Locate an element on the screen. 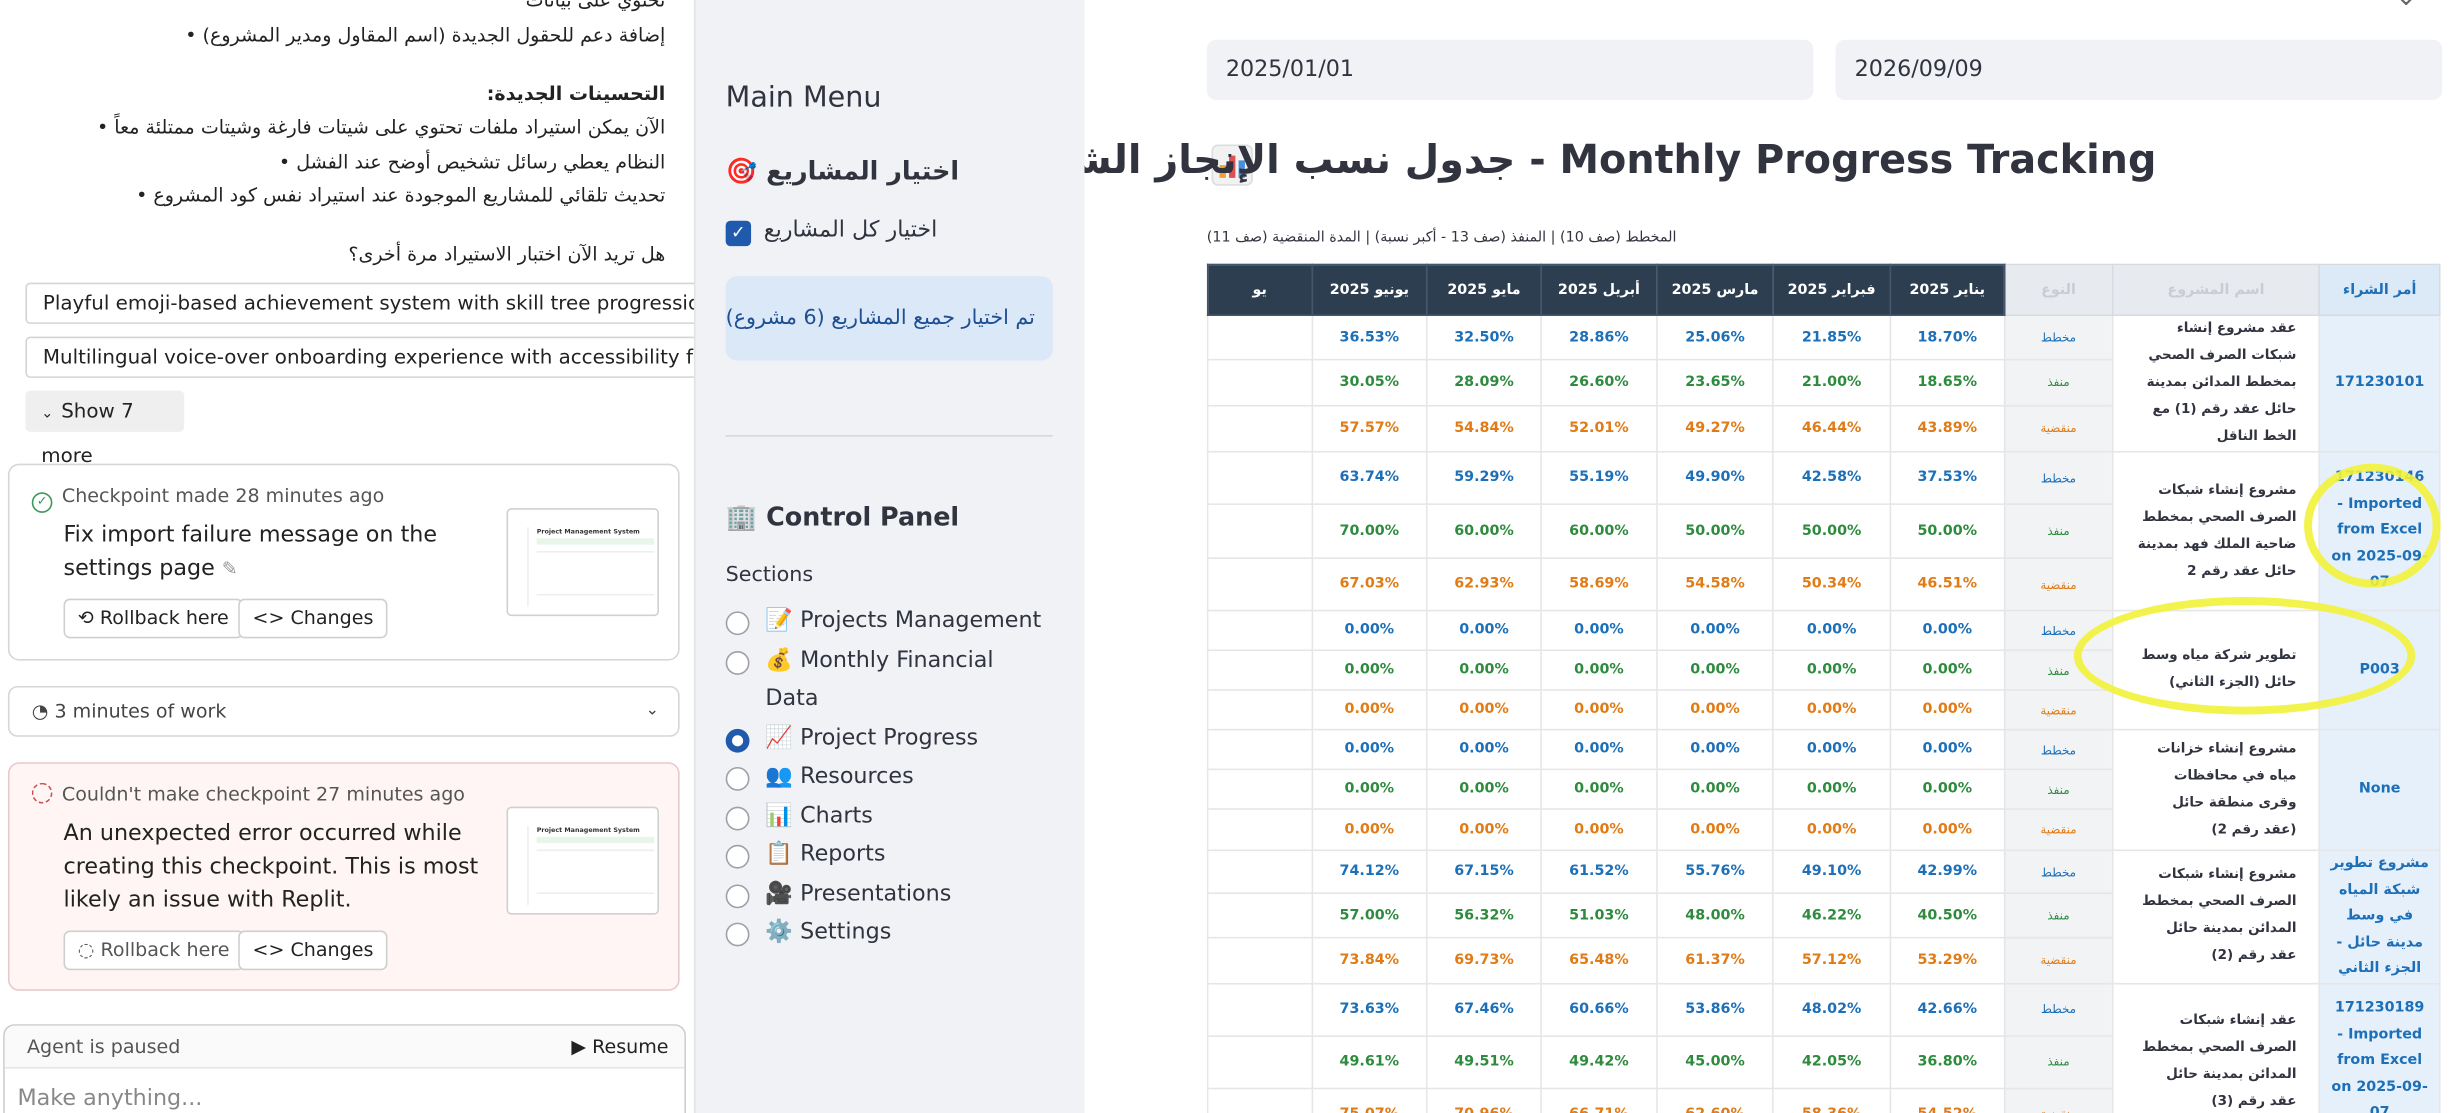 The image size is (2458, 1113). resume-button: ▶ Resume is located at coordinates (619, 1046).